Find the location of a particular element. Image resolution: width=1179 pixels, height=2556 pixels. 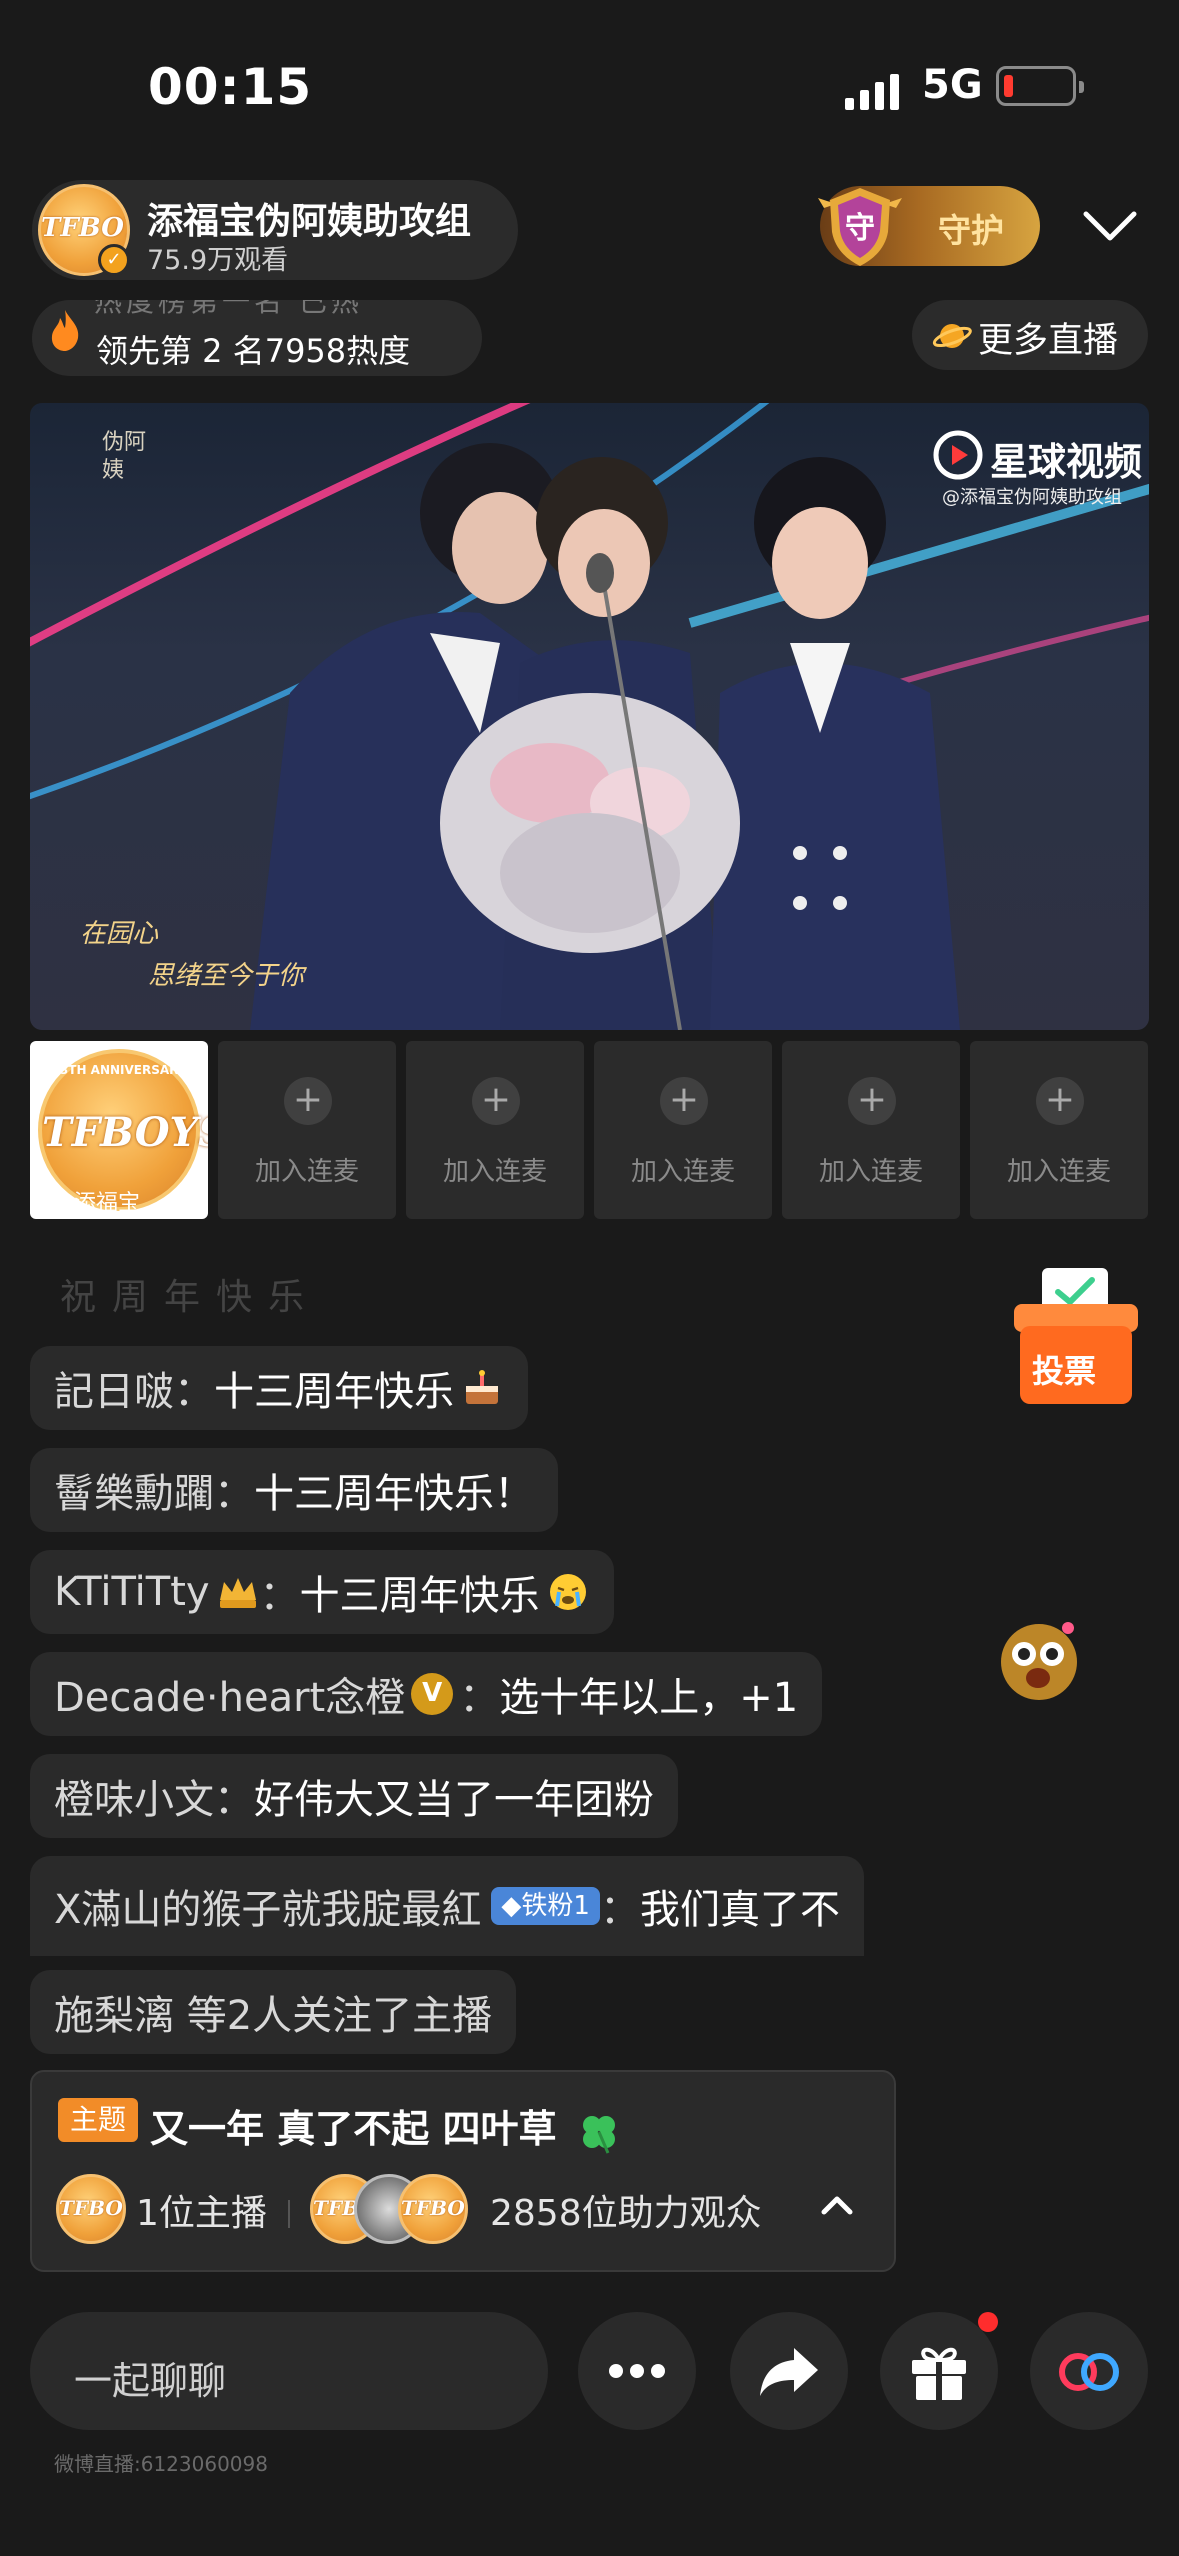

host-guest-tile: 13TH ANNIVERSARY TFBOYS @添福宝 is located at coordinates (119, 1130).